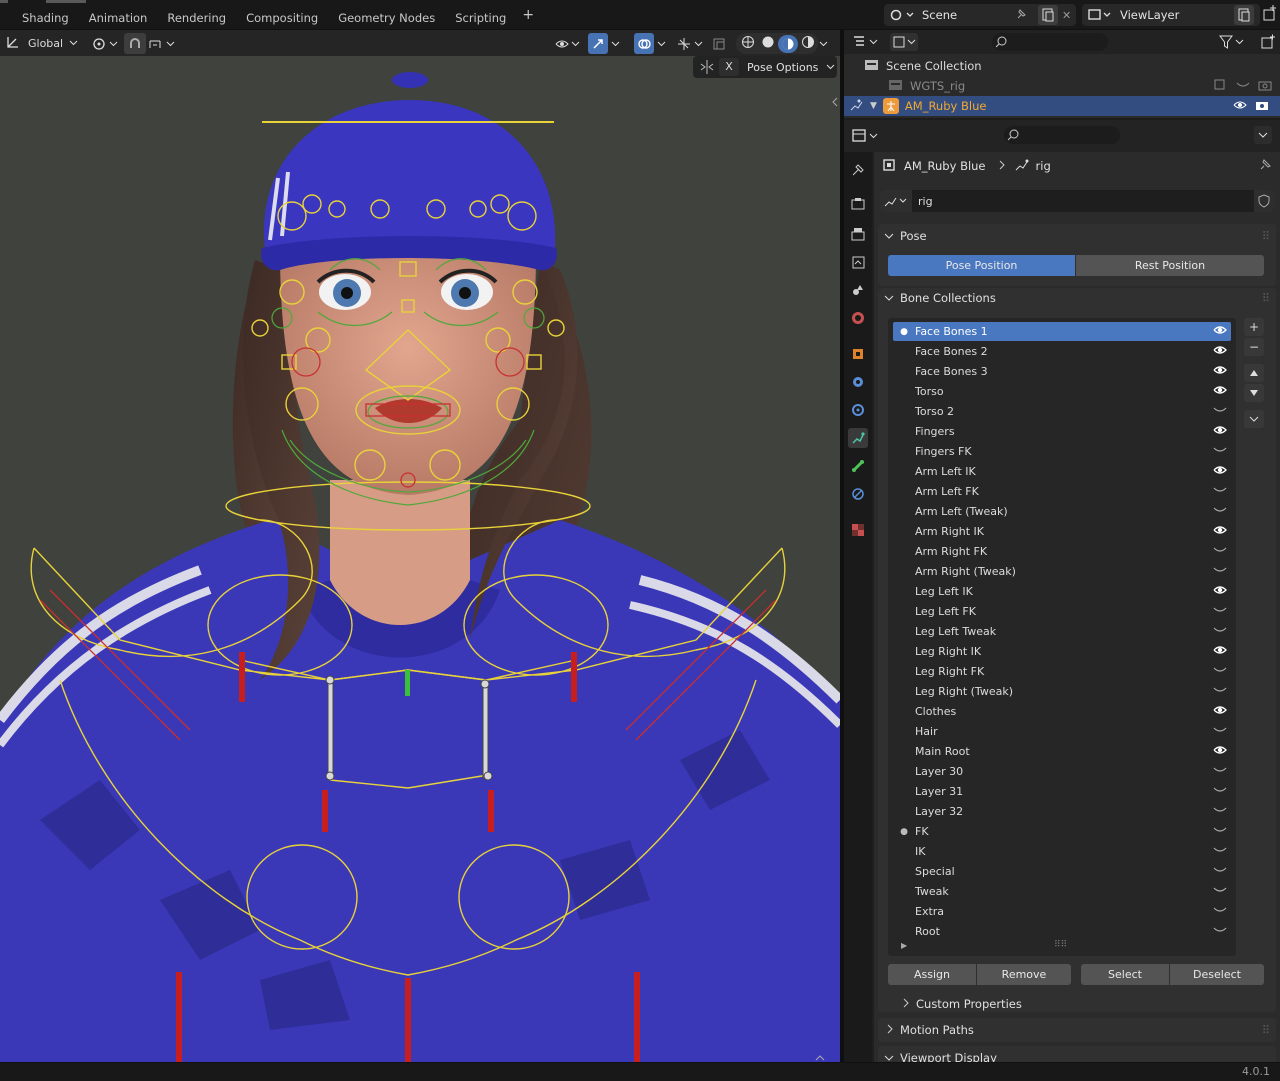 The height and width of the screenshot is (1081, 1280). I want to click on custom-properties-subpanel: Custom Properties, so click(1084, 1004).